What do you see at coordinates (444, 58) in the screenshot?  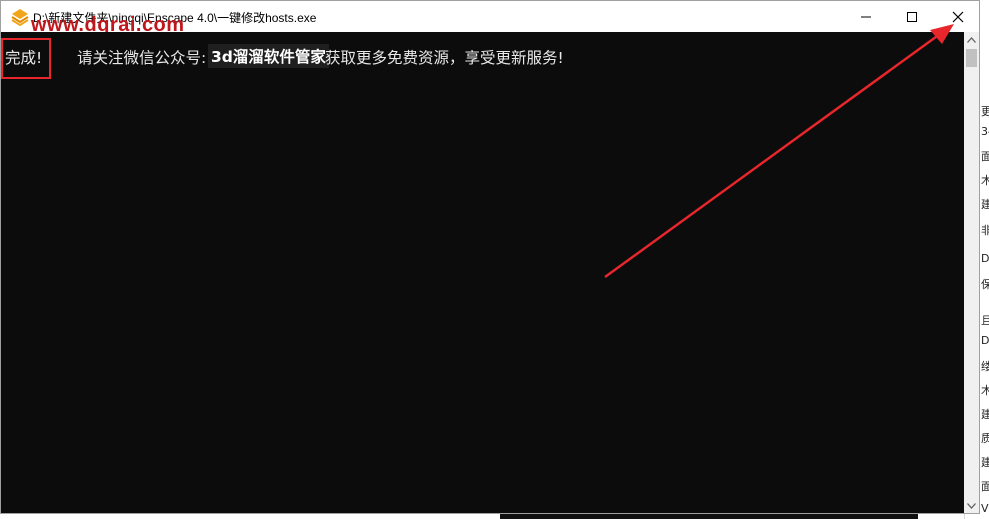 I see `notice-suffix-text: 获取更多免费资源，享受更新服务!` at bounding box center [444, 58].